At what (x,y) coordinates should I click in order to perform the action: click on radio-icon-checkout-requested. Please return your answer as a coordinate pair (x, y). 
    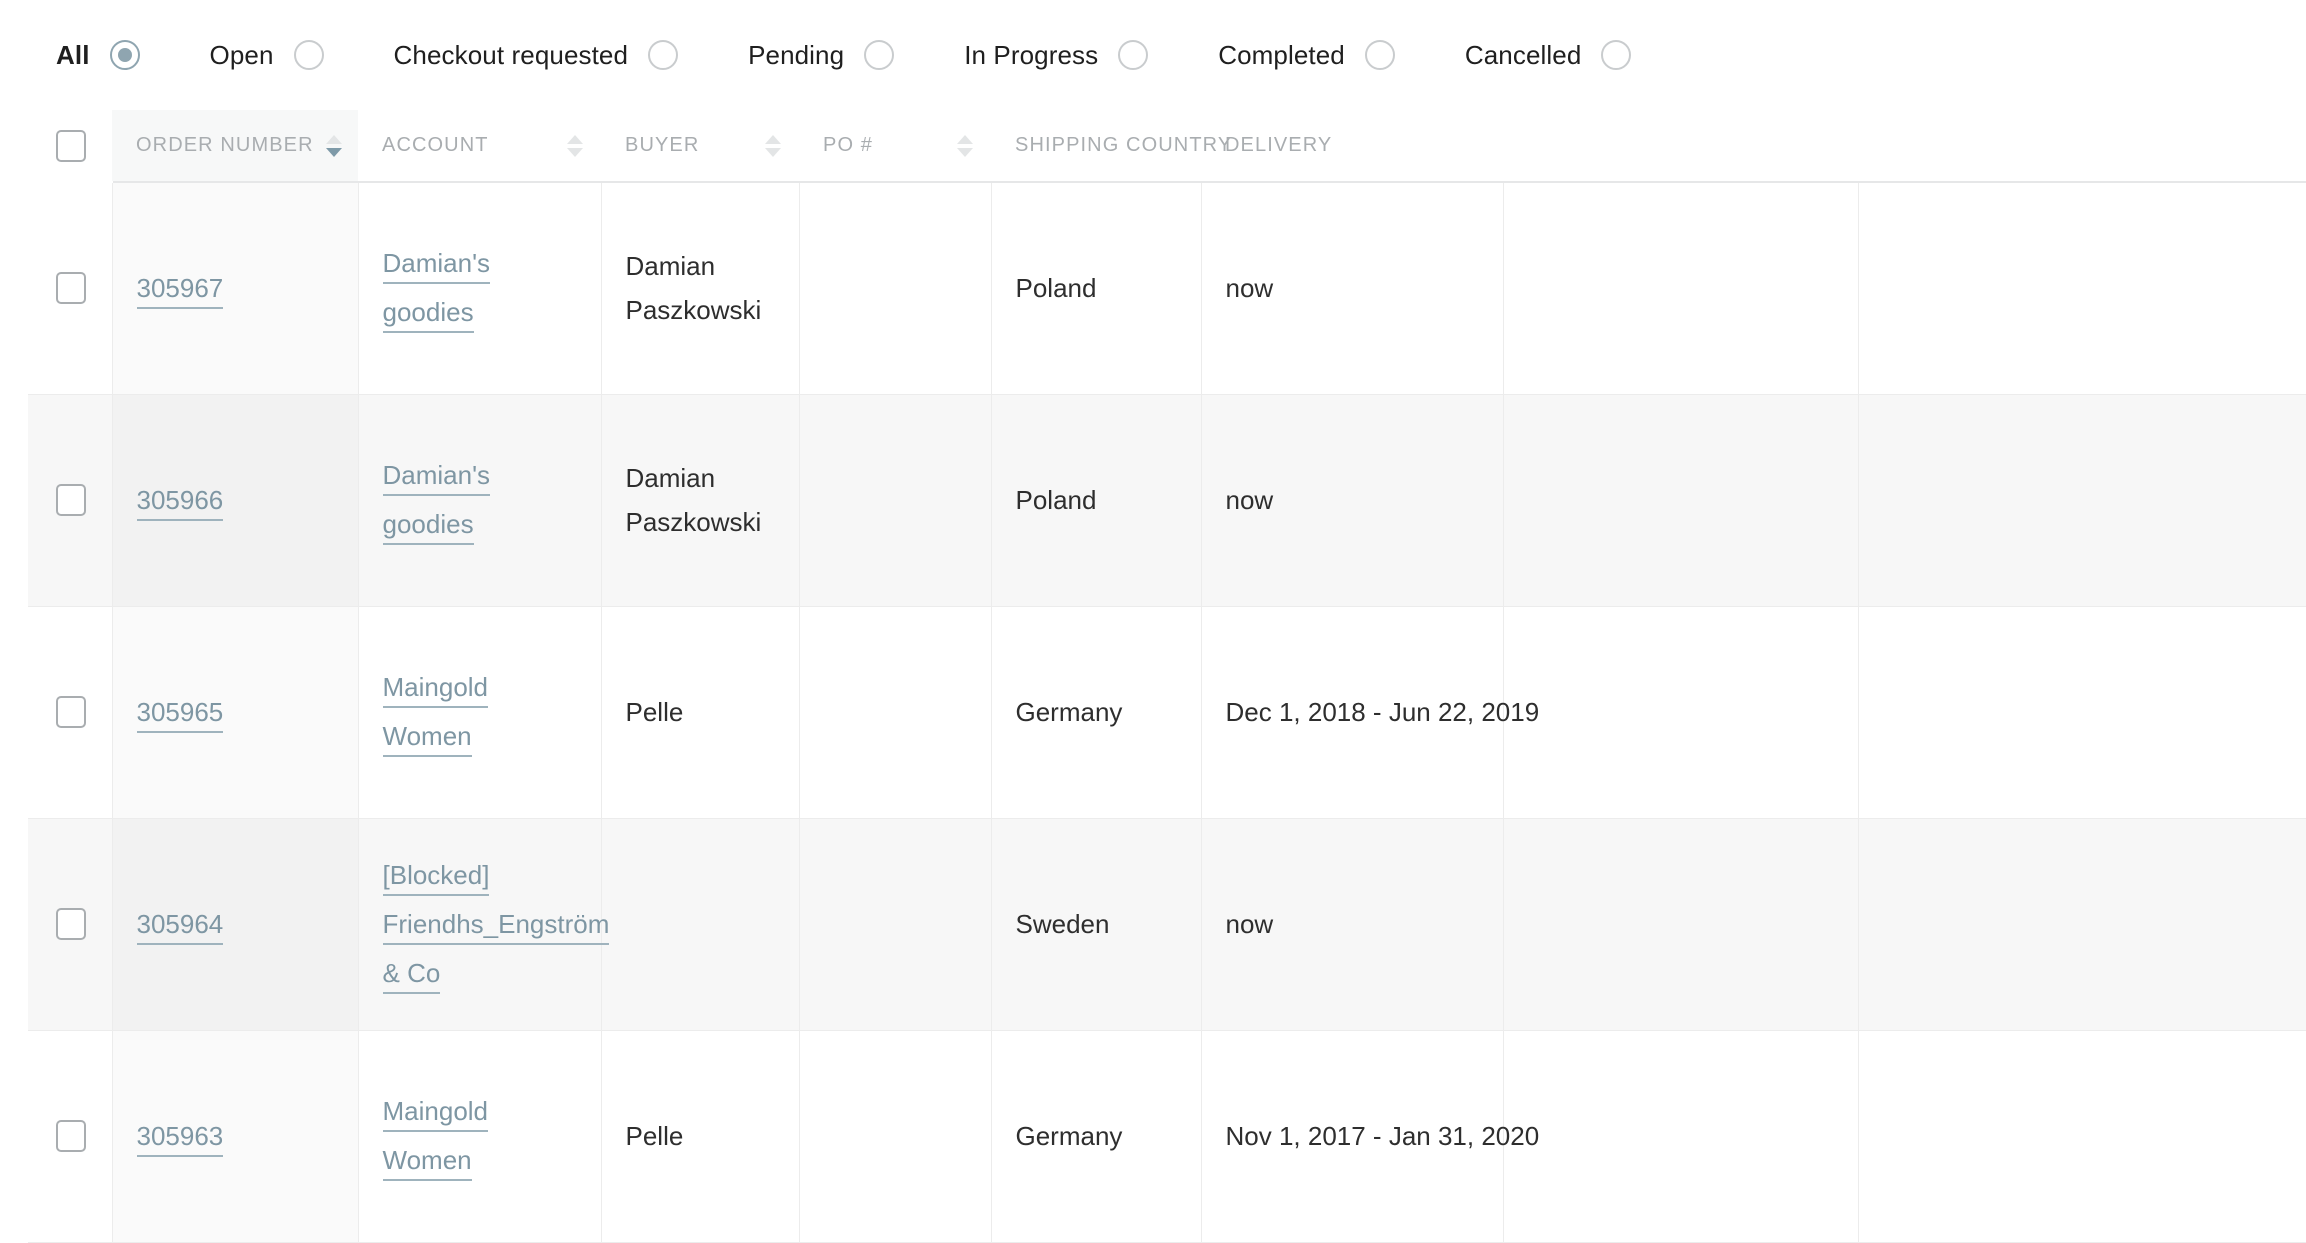
    Looking at the image, I should click on (663, 55).